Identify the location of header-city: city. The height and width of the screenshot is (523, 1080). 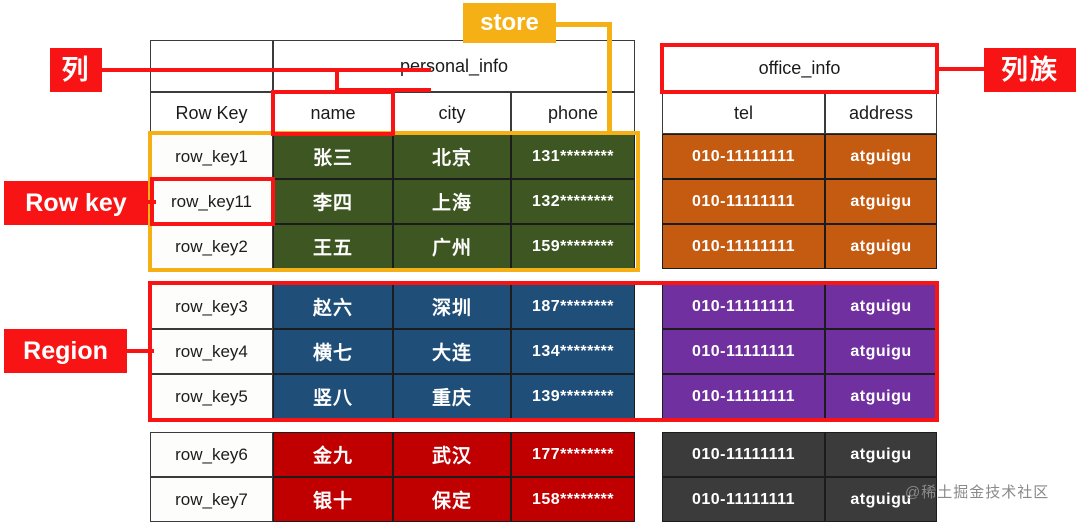
(452, 113).